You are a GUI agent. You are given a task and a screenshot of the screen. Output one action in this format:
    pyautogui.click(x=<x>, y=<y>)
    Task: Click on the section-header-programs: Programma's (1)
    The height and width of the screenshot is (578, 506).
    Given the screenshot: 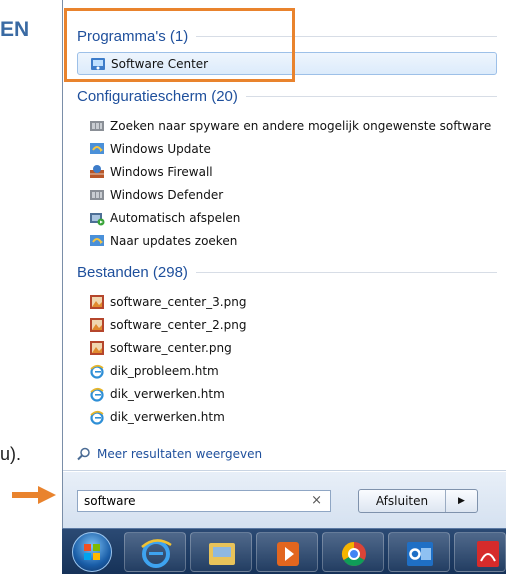 What is the action you would take?
    pyautogui.click(x=287, y=36)
    